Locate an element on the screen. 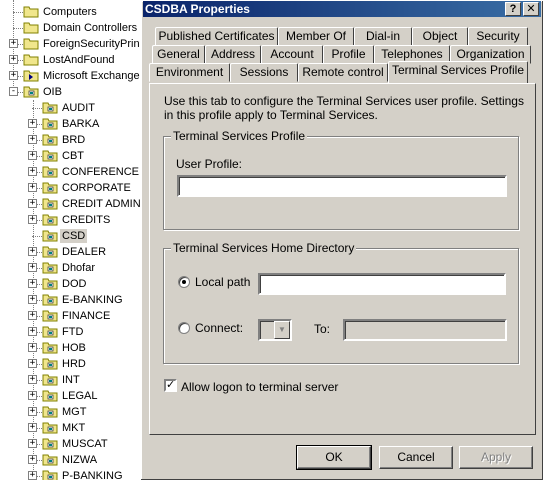  tree-item-label: Computers is located at coordinates (70, 12).